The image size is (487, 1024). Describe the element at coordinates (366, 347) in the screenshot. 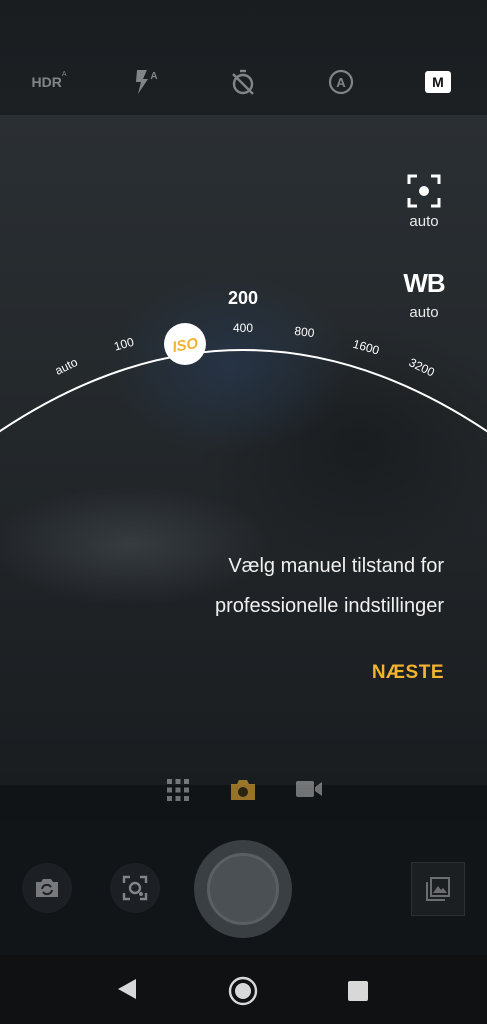

I see `iso-tick-label: 1600` at that location.